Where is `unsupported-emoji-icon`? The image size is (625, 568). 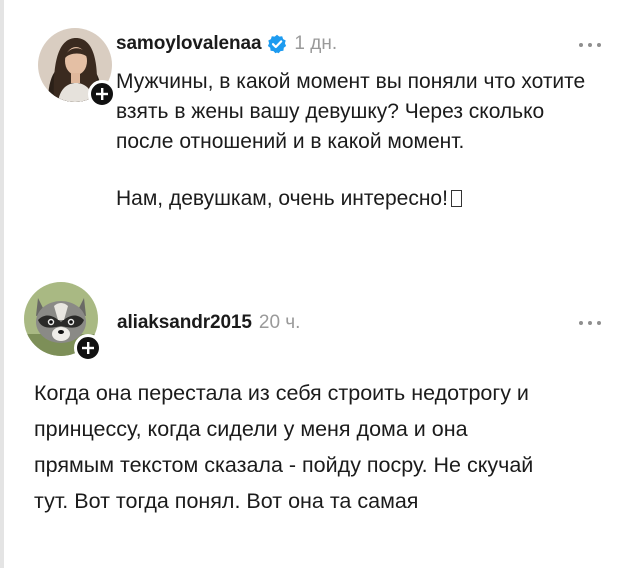
unsupported-emoji-icon is located at coordinates (456, 198).